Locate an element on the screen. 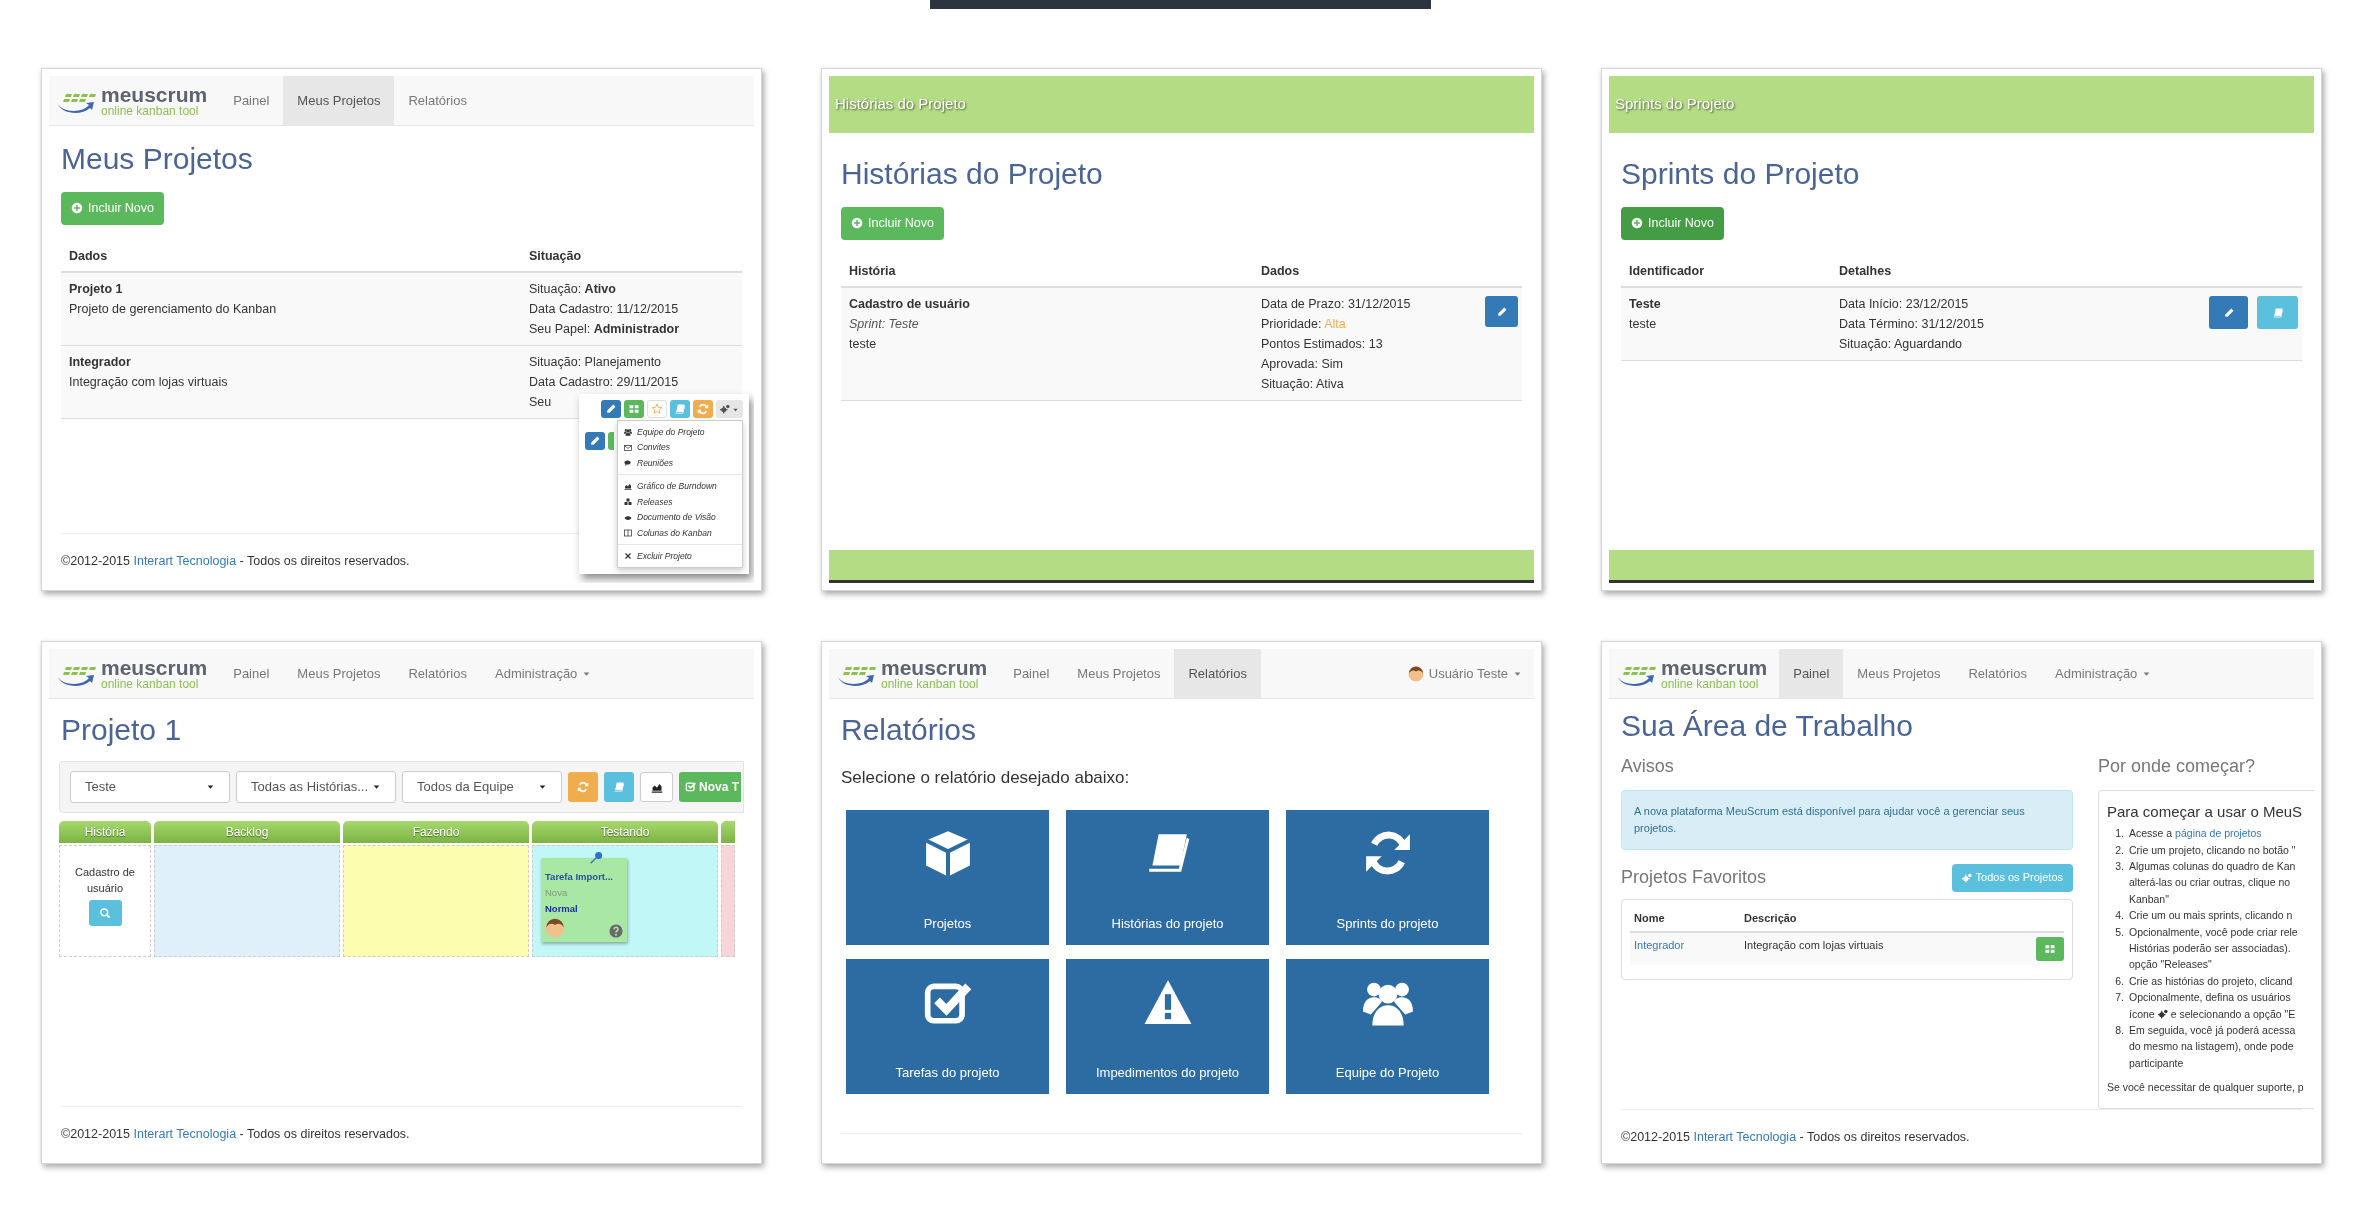 This screenshot has height=1213, width=2364. sprints-button is located at coordinates (703, 409).